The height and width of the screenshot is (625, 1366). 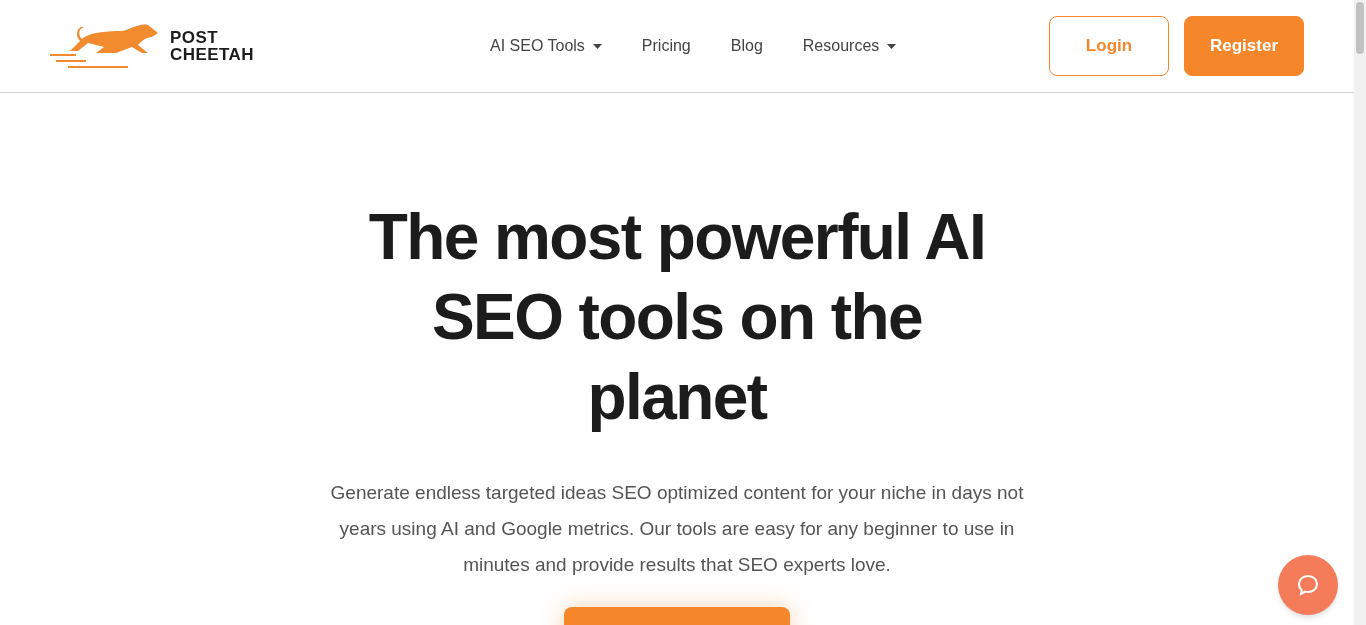 What do you see at coordinates (194, 37) in the screenshot?
I see `logo-text: POST` at bounding box center [194, 37].